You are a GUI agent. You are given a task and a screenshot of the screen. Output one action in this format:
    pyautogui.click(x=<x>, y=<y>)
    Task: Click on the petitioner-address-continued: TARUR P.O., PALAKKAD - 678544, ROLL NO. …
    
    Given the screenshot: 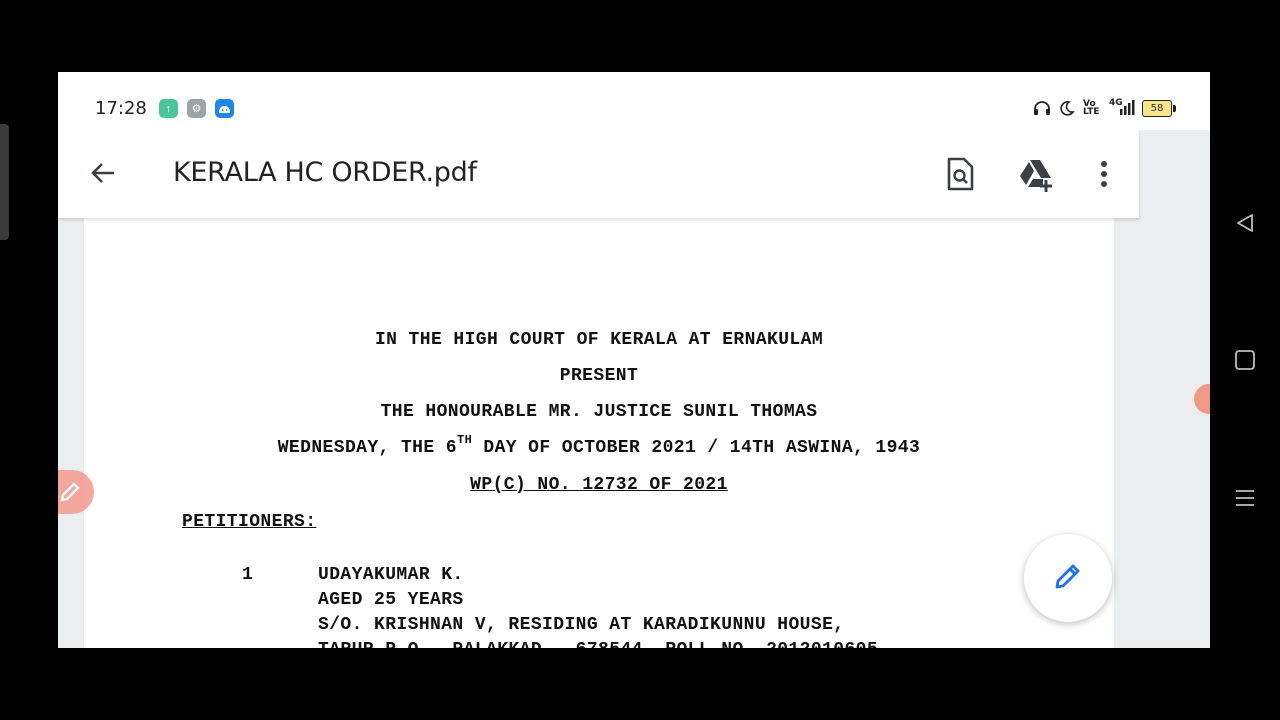 What is the action you would take?
    pyautogui.click(x=598, y=644)
    